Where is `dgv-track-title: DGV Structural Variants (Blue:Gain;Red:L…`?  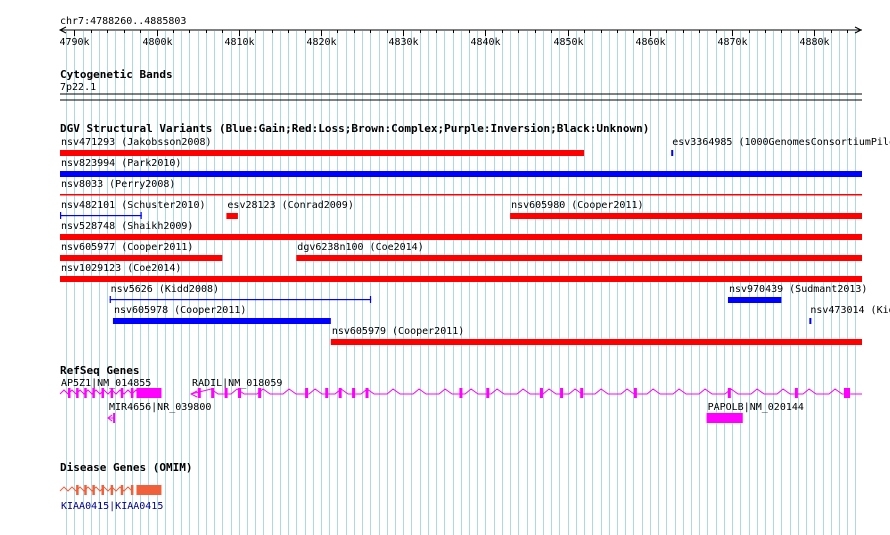 dgv-track-title: DGV Structural Variants (Blue:Gain;Red:L… is located at coordinates (354, 128).